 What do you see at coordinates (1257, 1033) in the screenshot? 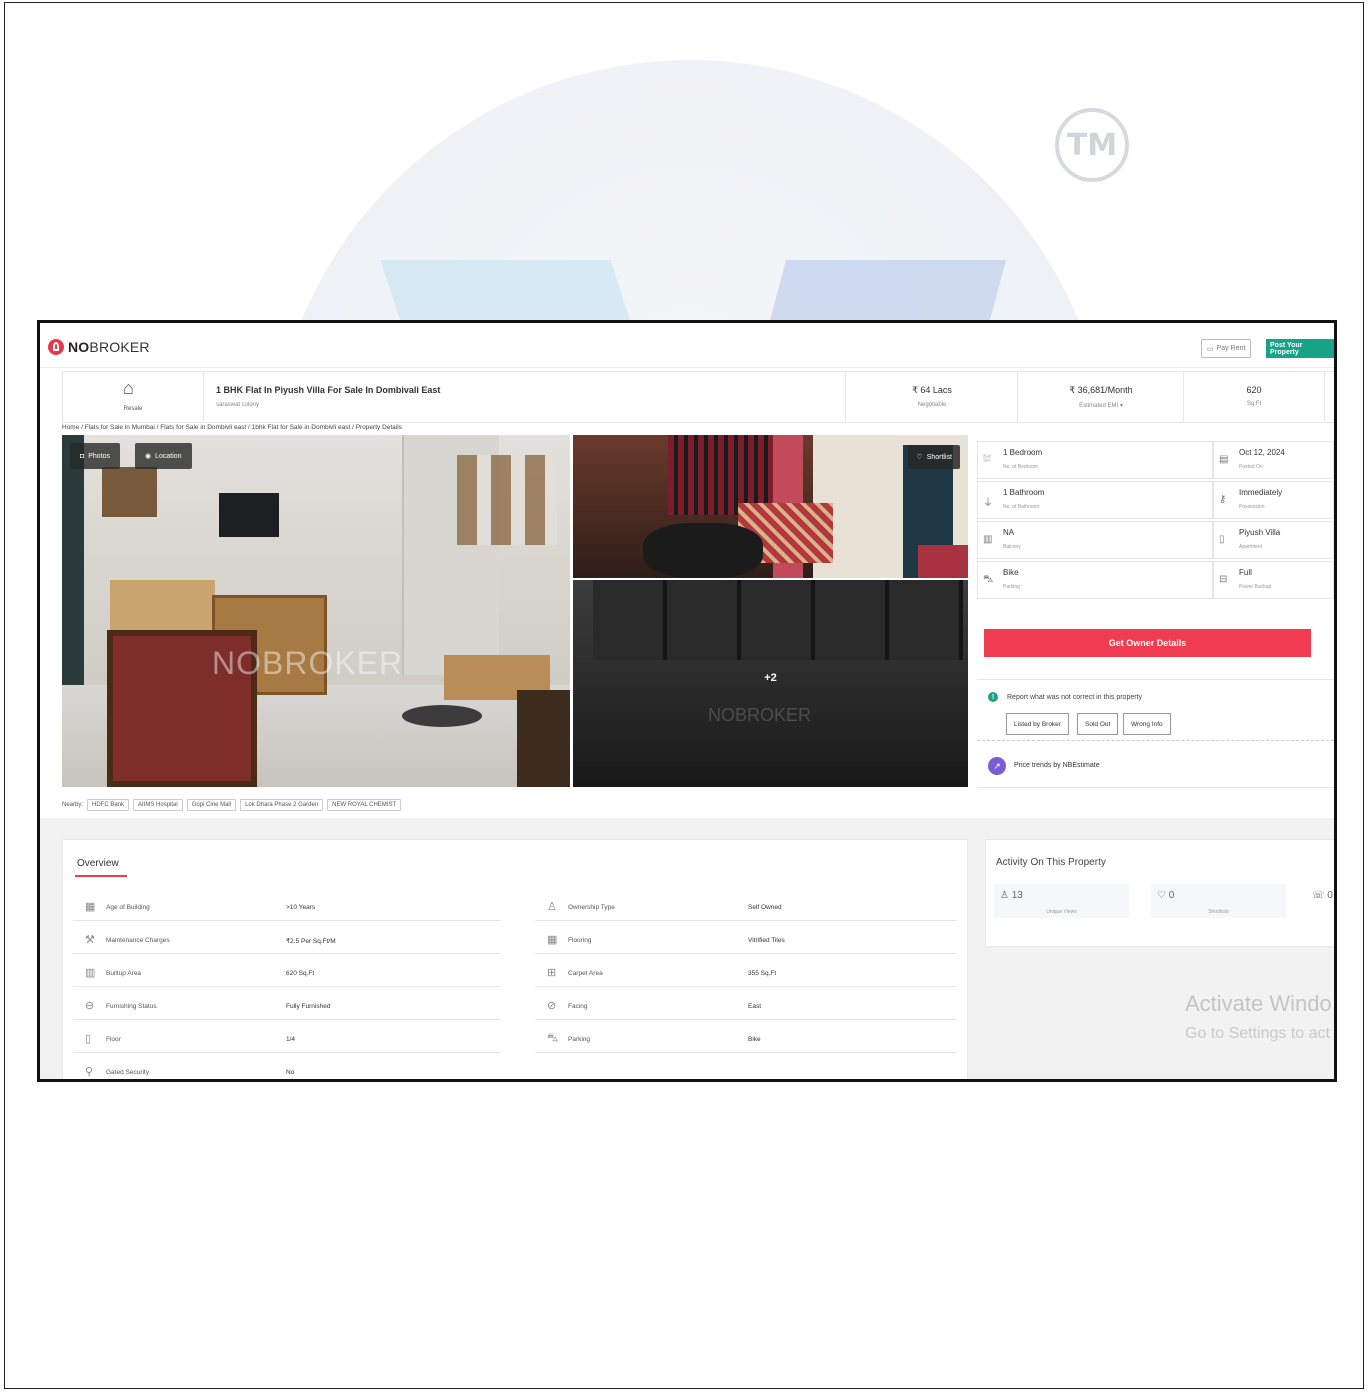
I see `activate-windows-subtitle: Go to Settings to act` at bounding box center [1257, 1033].